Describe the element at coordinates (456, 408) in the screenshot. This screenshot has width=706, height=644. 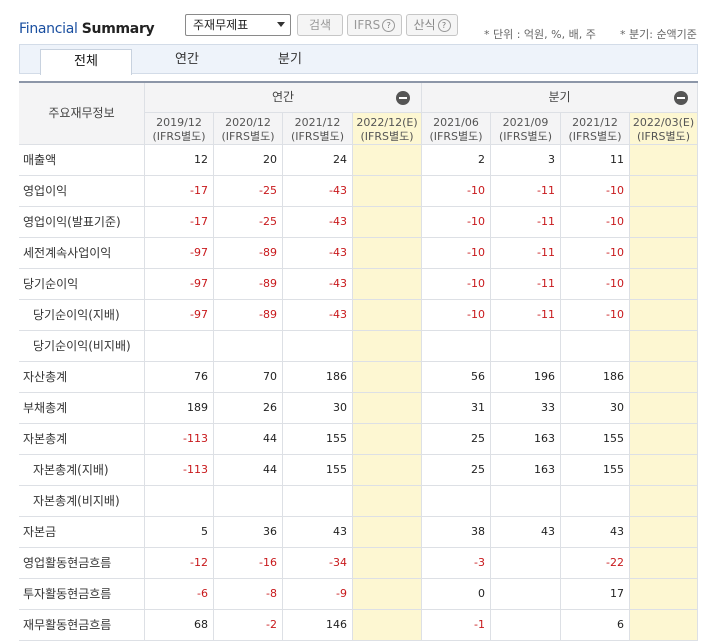
I see `table-cell: 31` at that location.